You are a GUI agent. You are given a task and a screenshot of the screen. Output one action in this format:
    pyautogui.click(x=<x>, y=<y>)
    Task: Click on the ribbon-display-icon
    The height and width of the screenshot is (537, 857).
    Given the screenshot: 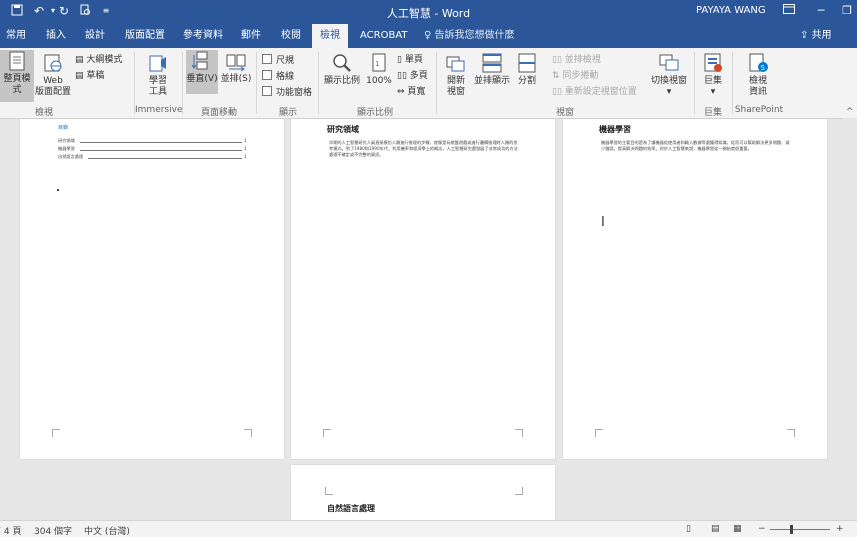 What is the action you would take?
    pyautogui.click(x=789, y=11)
    